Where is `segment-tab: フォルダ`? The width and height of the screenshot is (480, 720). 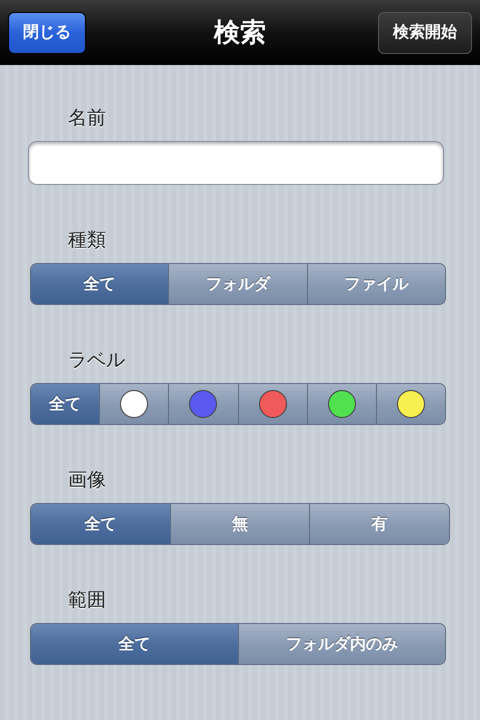 segment-tab: フォルダ is located at coordinates (237, 284).